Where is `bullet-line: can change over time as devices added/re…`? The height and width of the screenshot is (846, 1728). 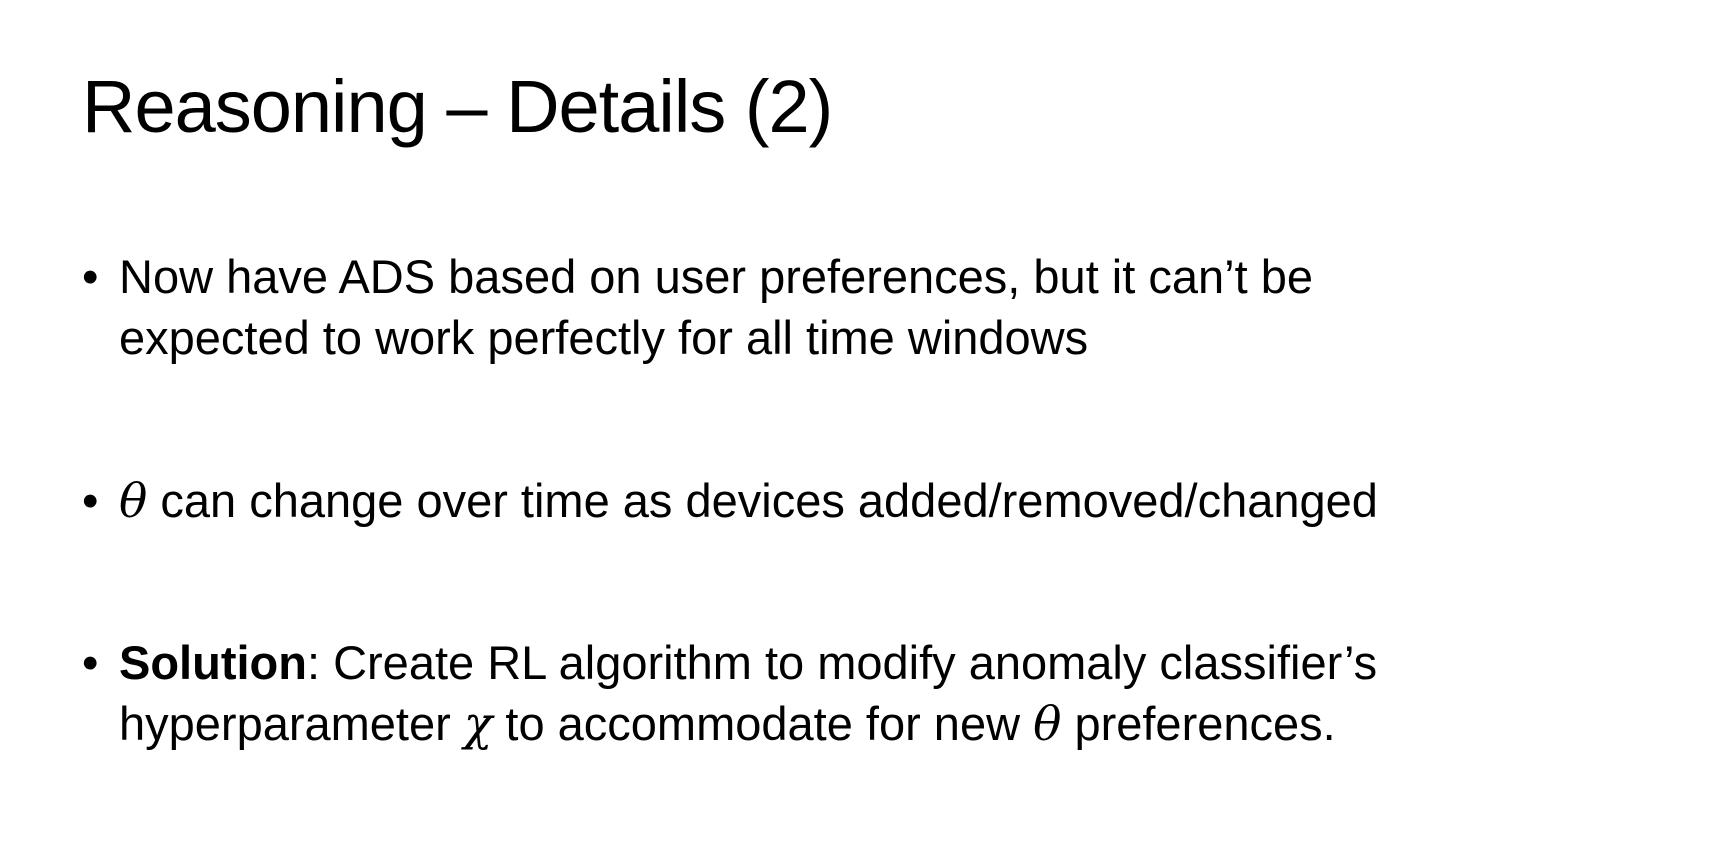
bullet-line: can change over time as devices added/re… is located at coordinates (762, 500).